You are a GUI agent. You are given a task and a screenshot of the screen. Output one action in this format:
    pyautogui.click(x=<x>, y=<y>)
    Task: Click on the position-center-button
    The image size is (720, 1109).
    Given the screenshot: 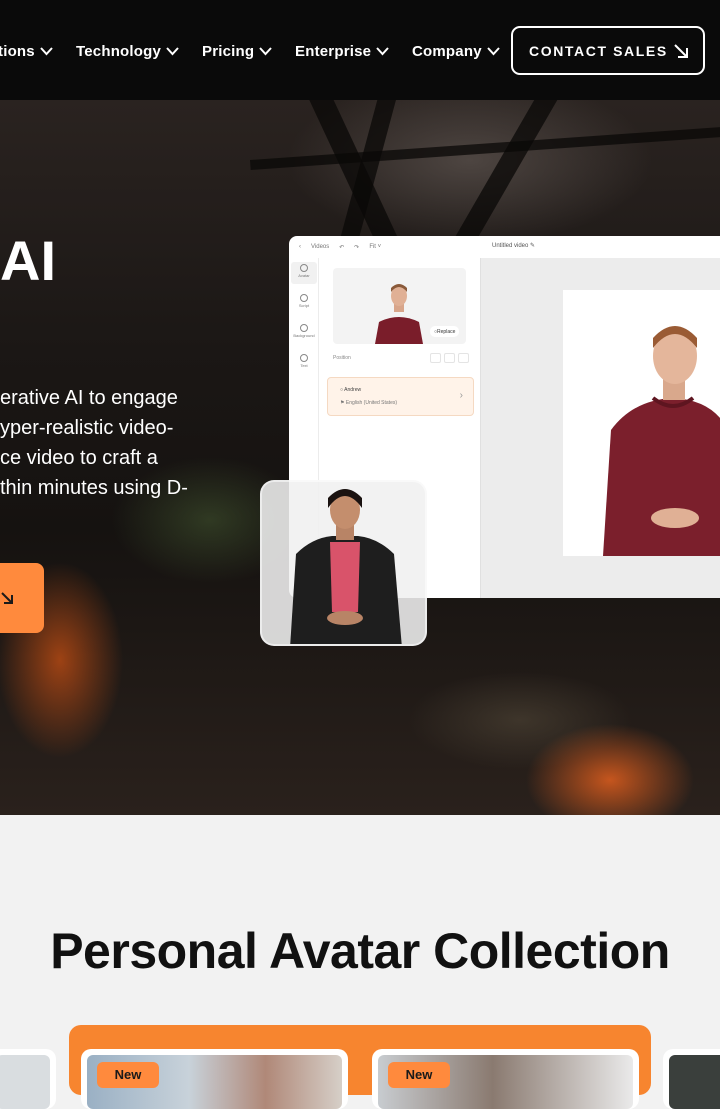 What is the action you would take?
    pyautogui.click(x=449, y=358)
    